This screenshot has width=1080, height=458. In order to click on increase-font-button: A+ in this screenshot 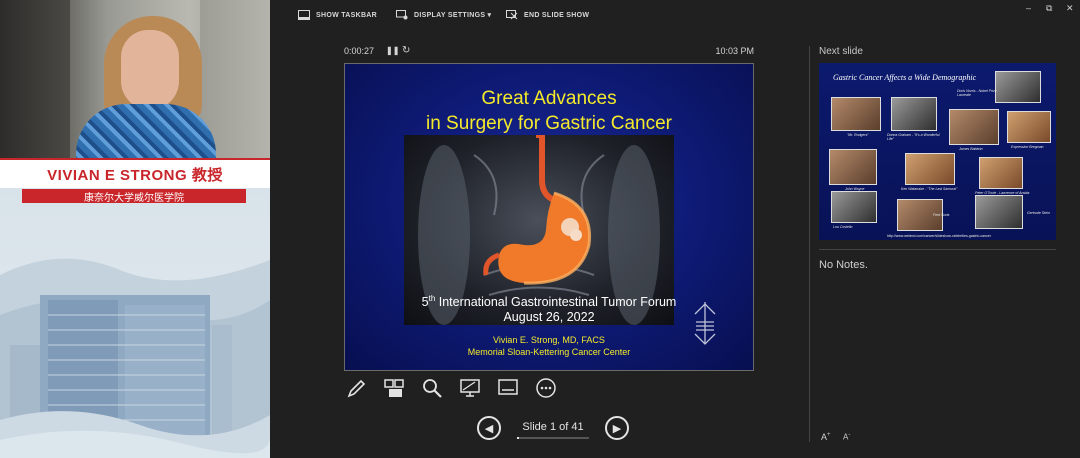, I will do `click(826, 437)`.